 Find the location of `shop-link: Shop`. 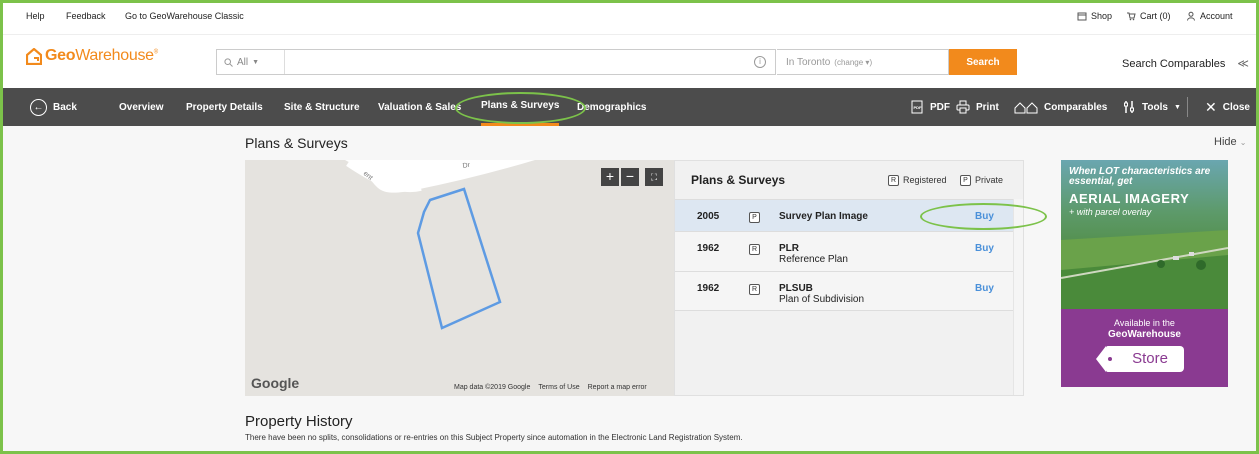

shop-link: Shop is located at coordinates (1094, 16).